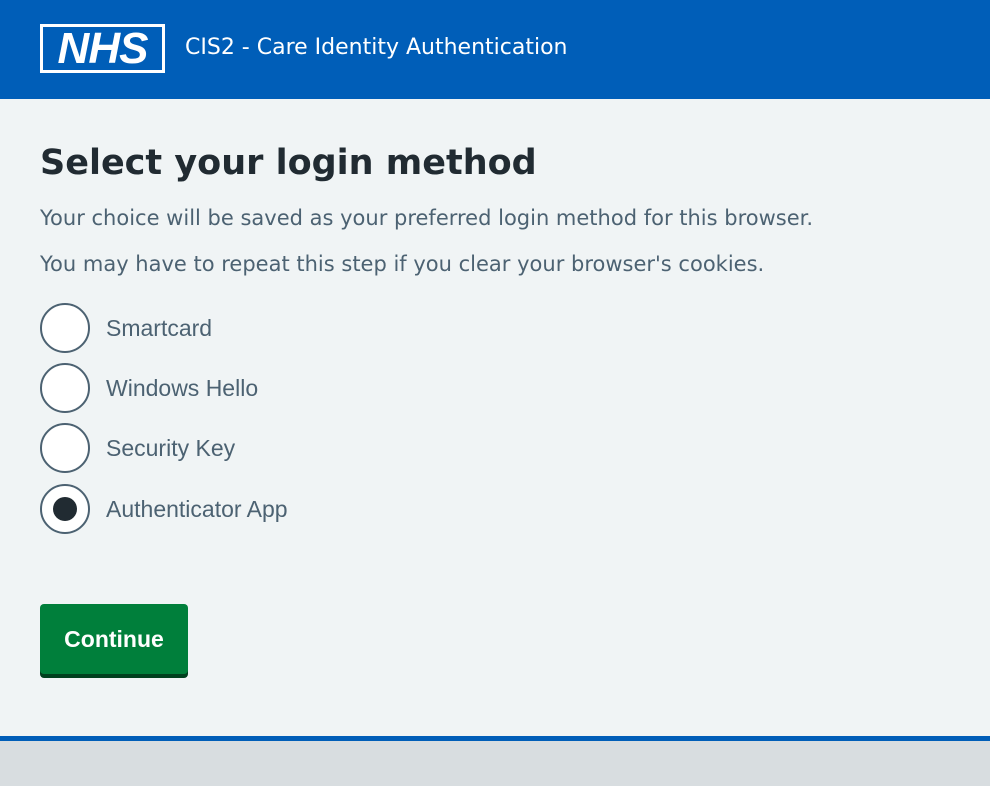  I want to click on nhs-logo-text: NHS, so click(102, 49).